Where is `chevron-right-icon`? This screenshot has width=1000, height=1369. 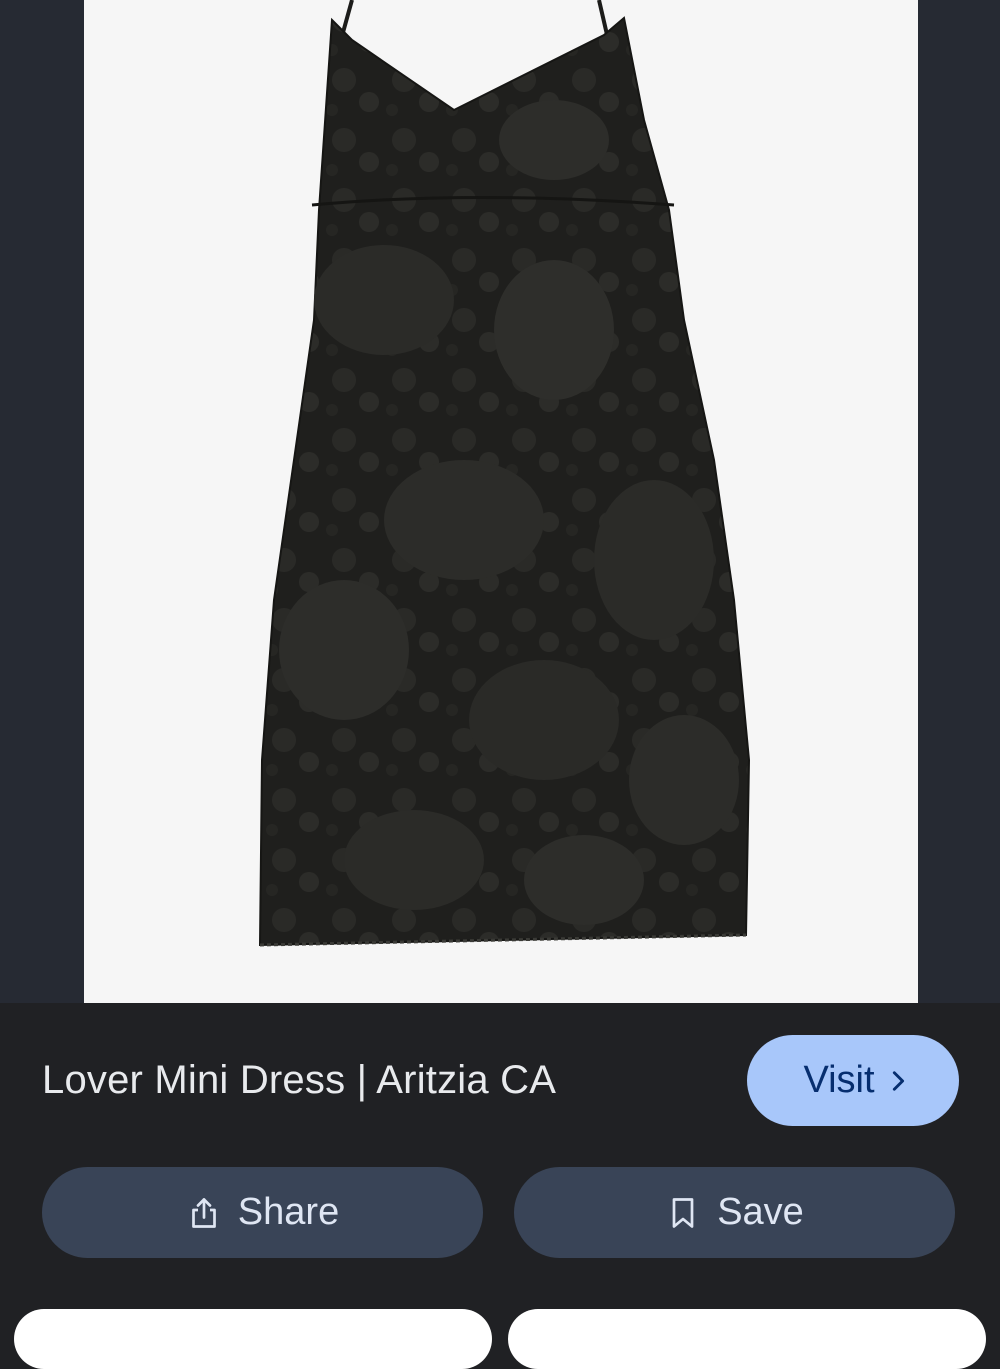
chevron-right-icon is located at coordinates (898, 1080).